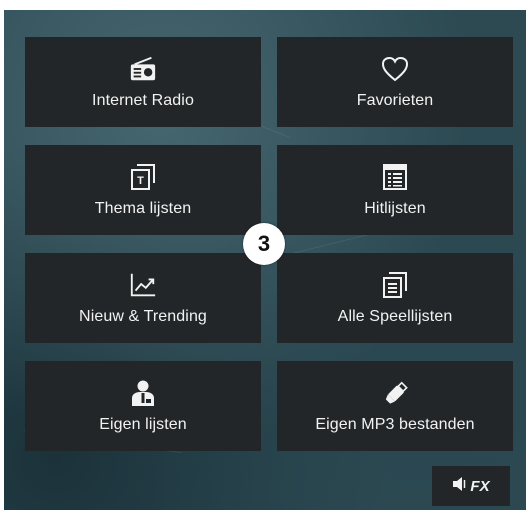 The image size is (529, 512). Describe the element at coordinates (395, 393) in the screenshot. I see `usb-icon` at that location.